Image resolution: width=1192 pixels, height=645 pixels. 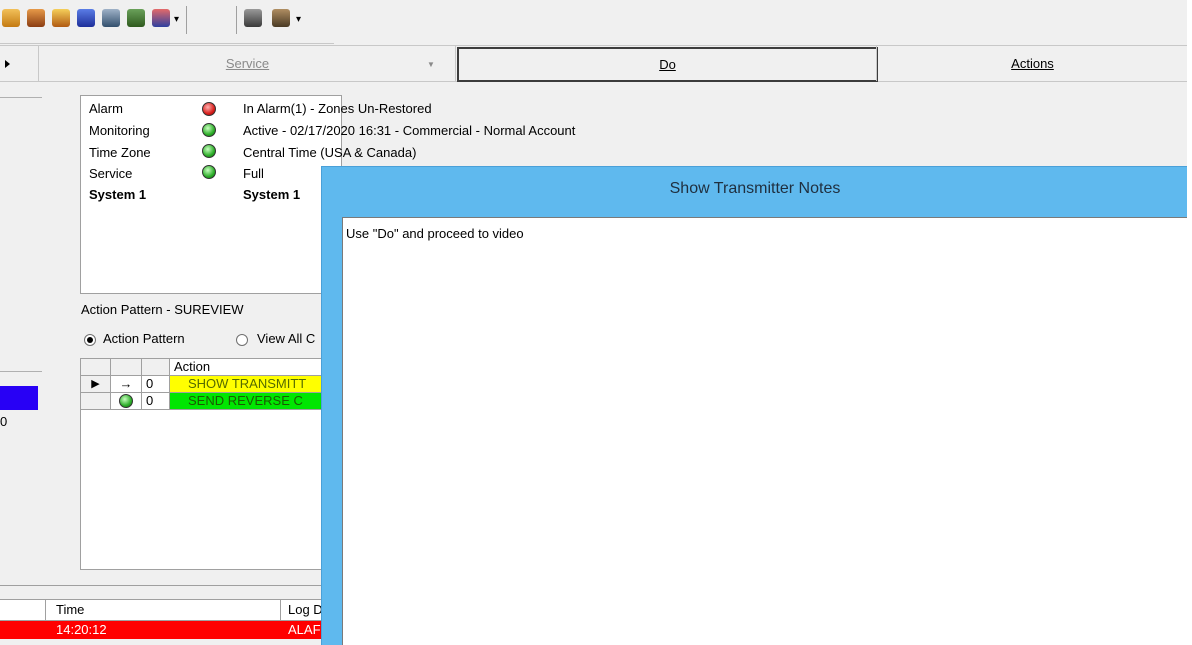 I want to click on log-type: ALAF, so click(x=304, y=629).